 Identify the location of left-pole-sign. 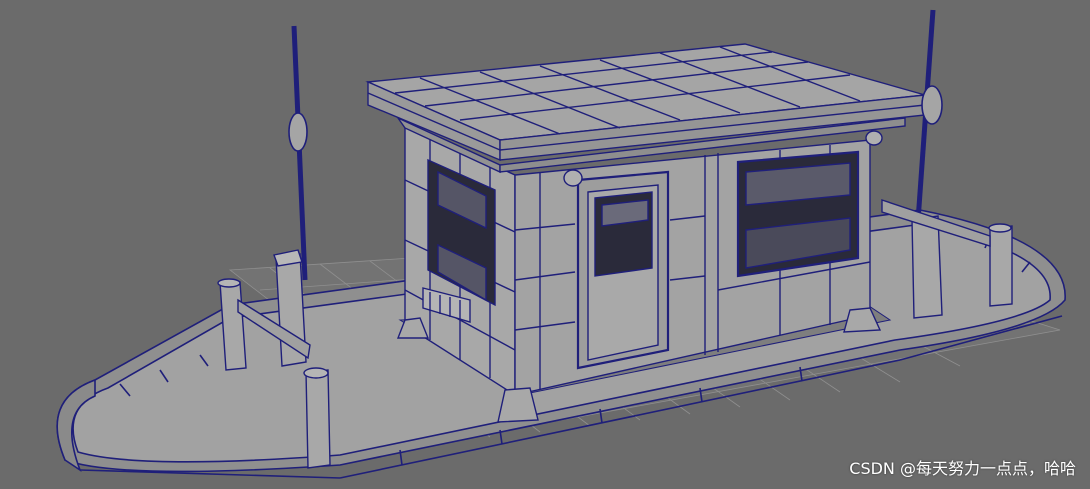
(298, 132).